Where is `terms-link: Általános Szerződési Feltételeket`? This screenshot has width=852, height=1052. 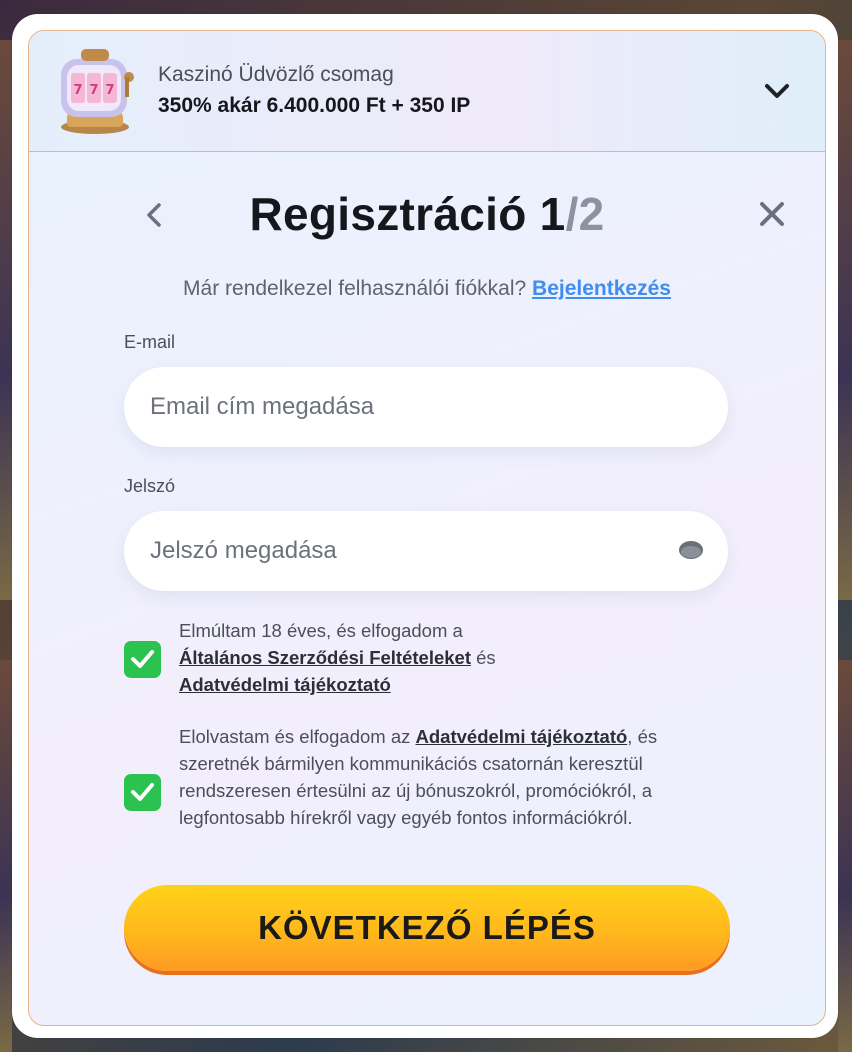
terms-link: Általános Szerződési Feltételeket is located at coordinates (325, 657).